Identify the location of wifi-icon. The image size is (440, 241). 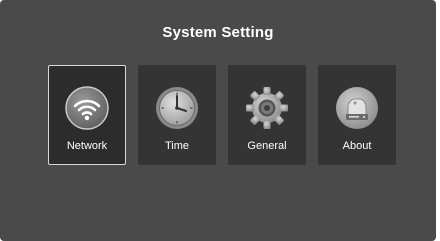
(87, 108).